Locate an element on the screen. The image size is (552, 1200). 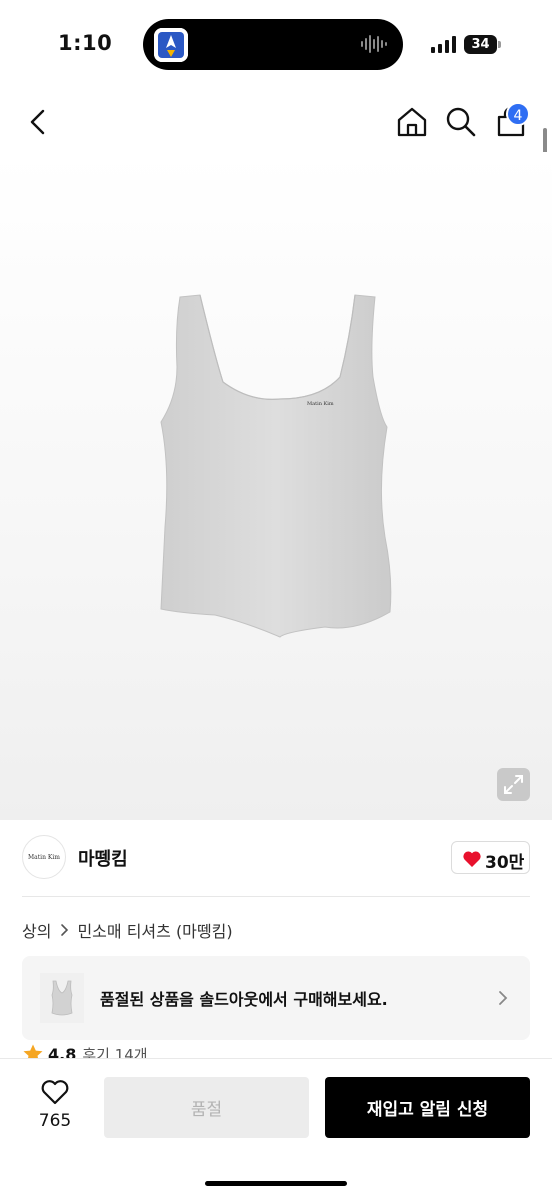
brand-logo: Matin Kim is located at coordinates (44, 857).